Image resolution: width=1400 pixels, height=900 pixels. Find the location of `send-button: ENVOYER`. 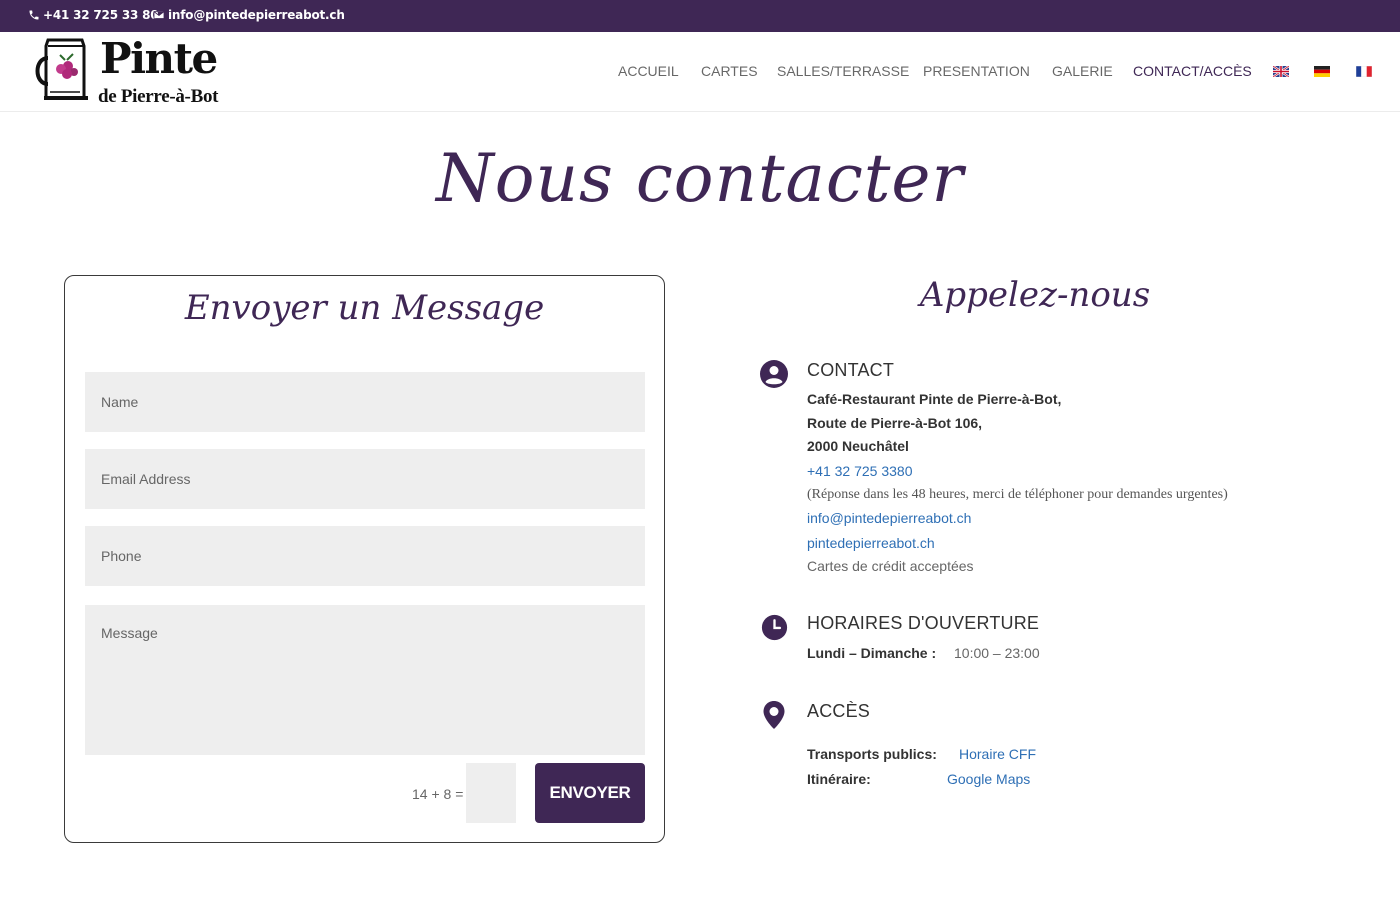

send-button: ENVOYER is located at coordinates (590, 793).